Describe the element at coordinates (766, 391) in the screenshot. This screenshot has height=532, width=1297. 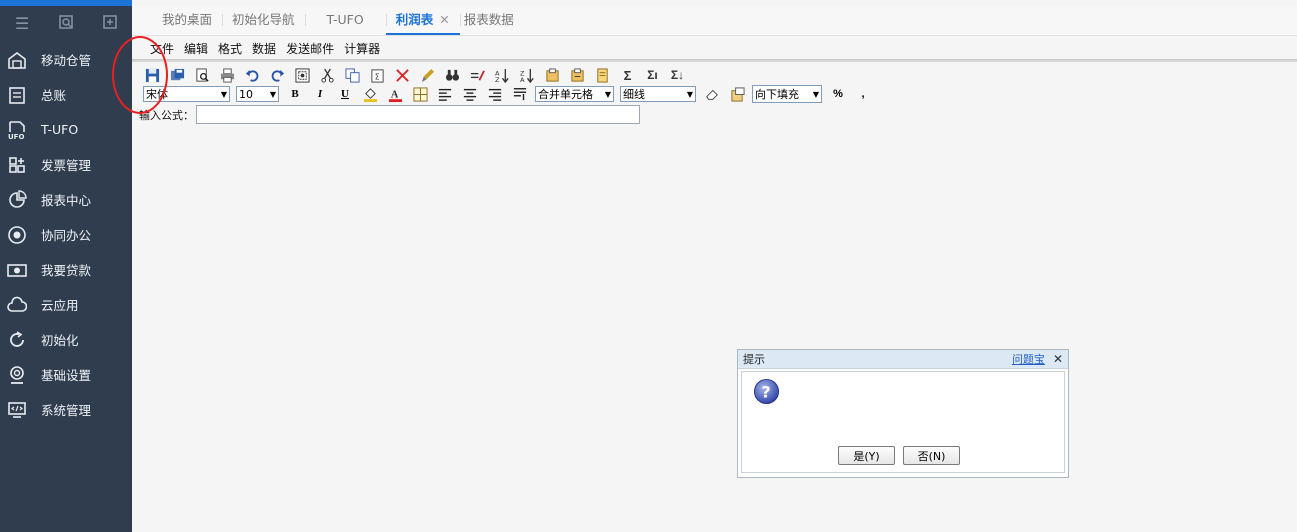
I see `question-icon: ?` at that location.